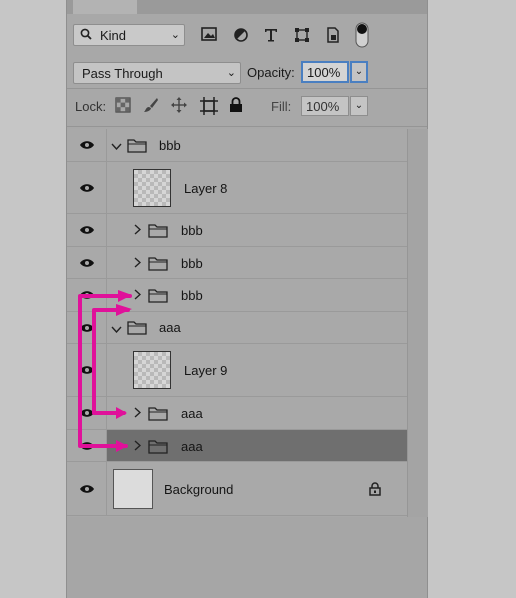  Describe the element at coordinates (180, 106) in the screenshot. I see `lock-position-icon` at that location.